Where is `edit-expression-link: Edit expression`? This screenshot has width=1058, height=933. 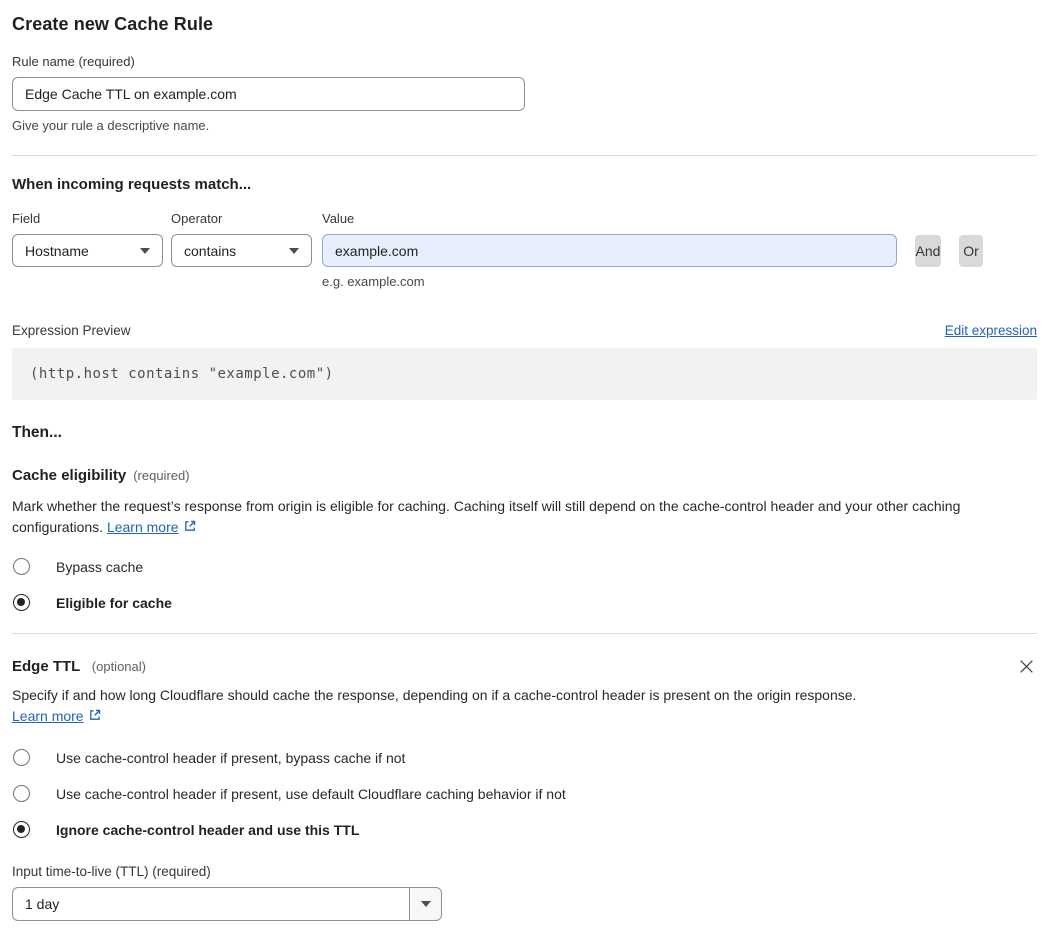
edit-expression-link: Edit expression is located at coordinates (991, 330).